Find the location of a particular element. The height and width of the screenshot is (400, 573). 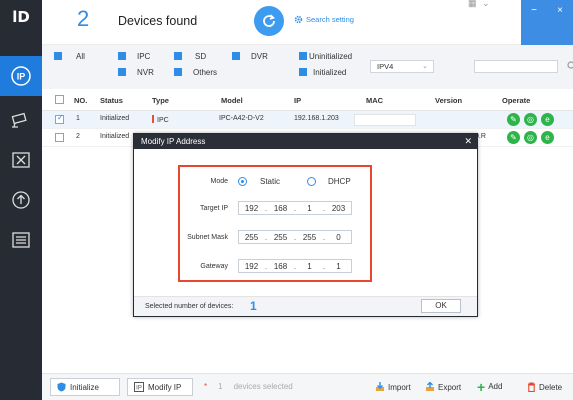

upload-icon is located at coordinates (21, 200).